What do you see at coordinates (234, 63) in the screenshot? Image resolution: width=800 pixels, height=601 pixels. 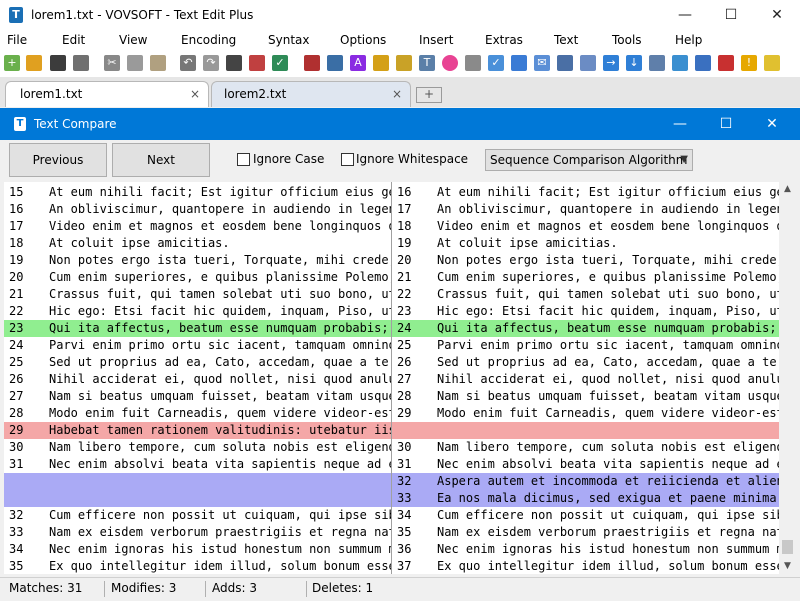 I see `find-icon` at bounding box center [234, 63].